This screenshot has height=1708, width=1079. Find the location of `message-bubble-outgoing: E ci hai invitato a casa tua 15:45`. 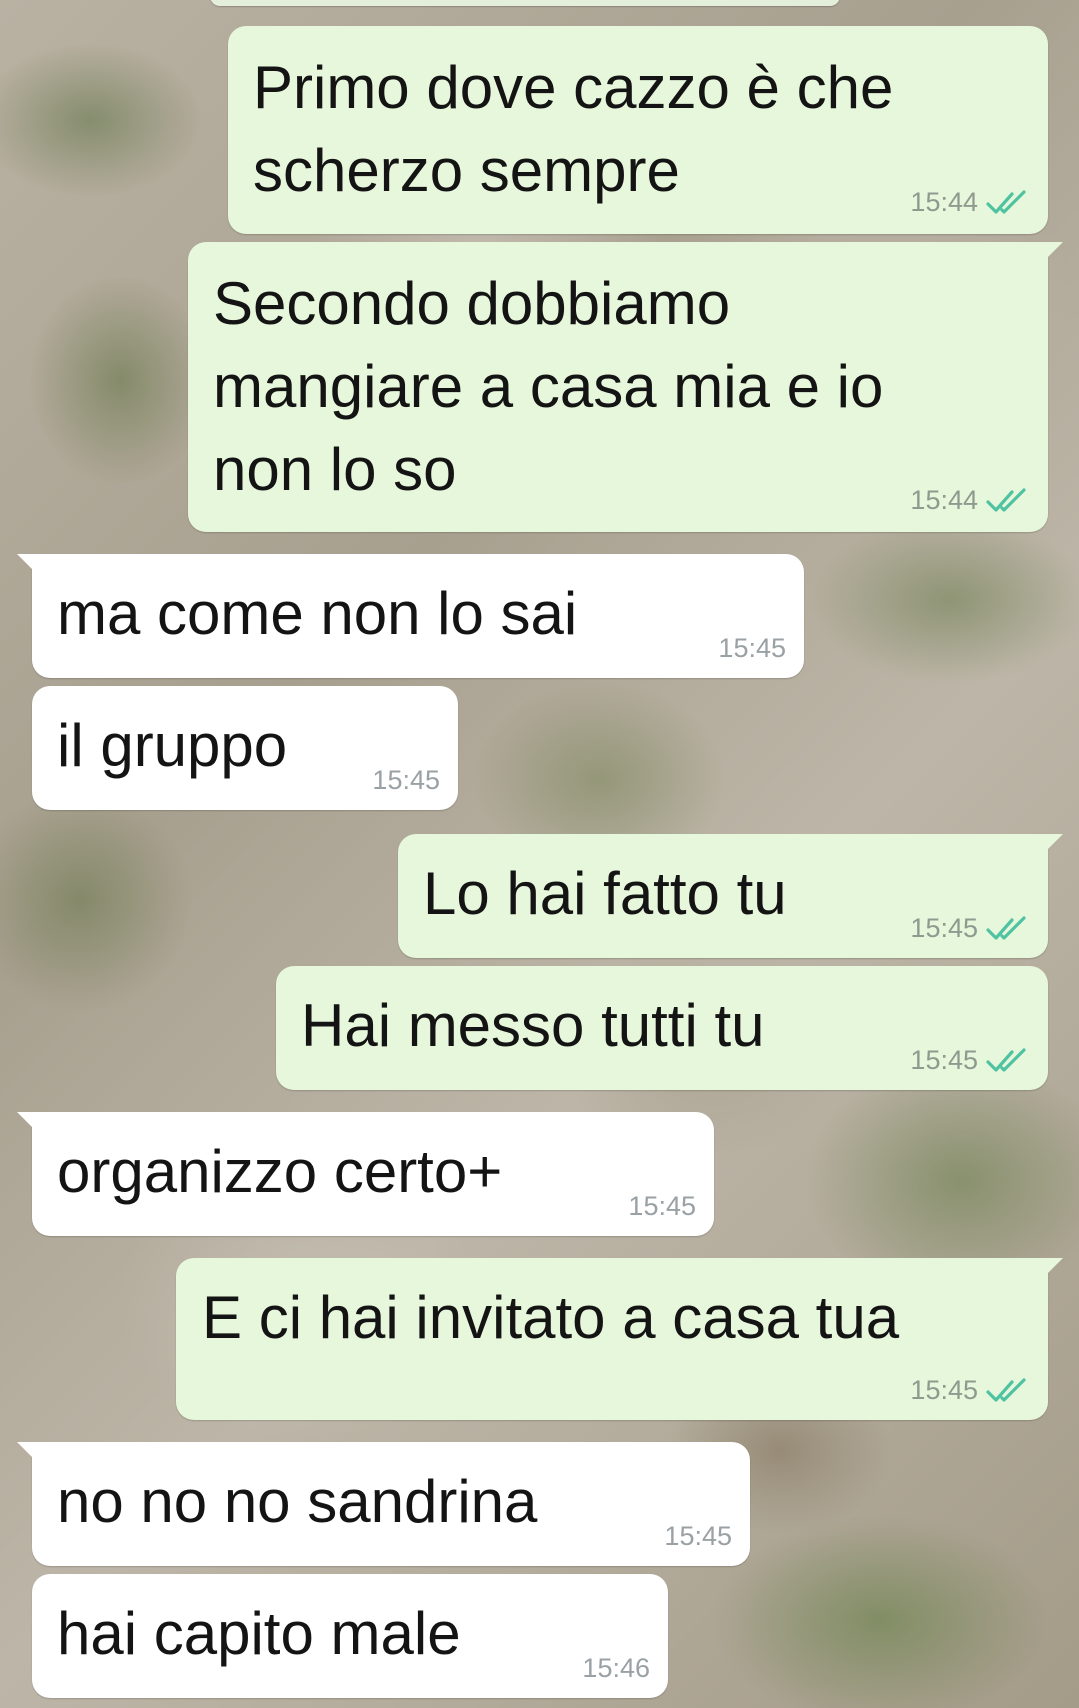

message-bubble-outgoing: E ci hai invitato a casa tua 15:45 is located at coordinates (619, 1339).